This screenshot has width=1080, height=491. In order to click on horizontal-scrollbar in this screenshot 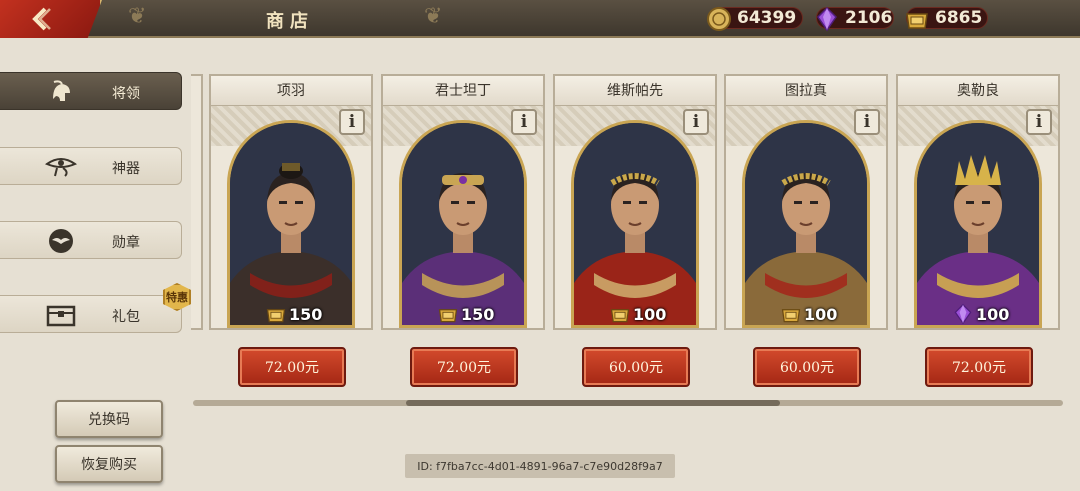, I will do `click(628, 403)`.